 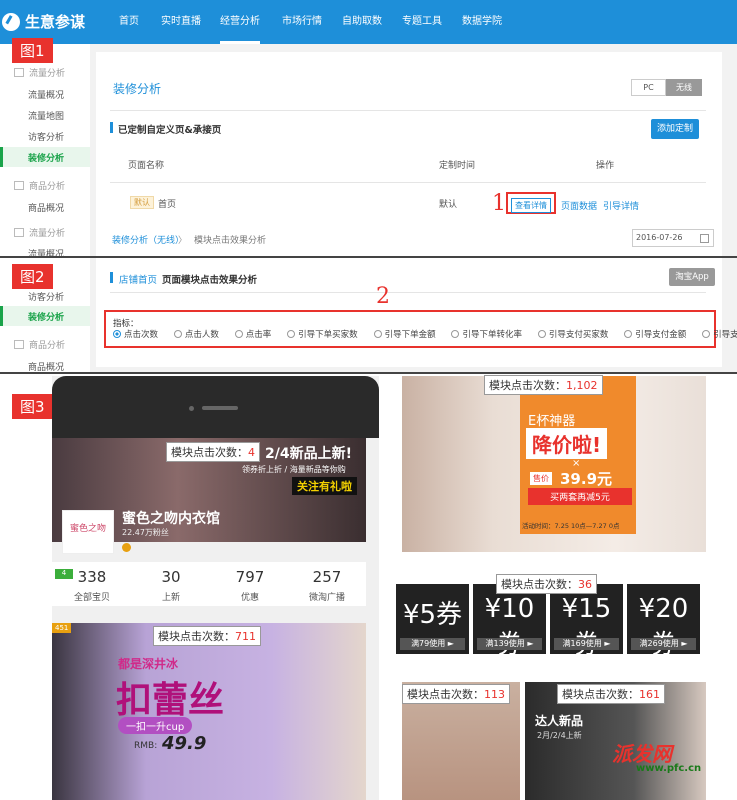 What do you see at coordinates (135, 334) in the screenshot?
I see `metric-clicks: 点击次数` at bounding box center [135, 334].